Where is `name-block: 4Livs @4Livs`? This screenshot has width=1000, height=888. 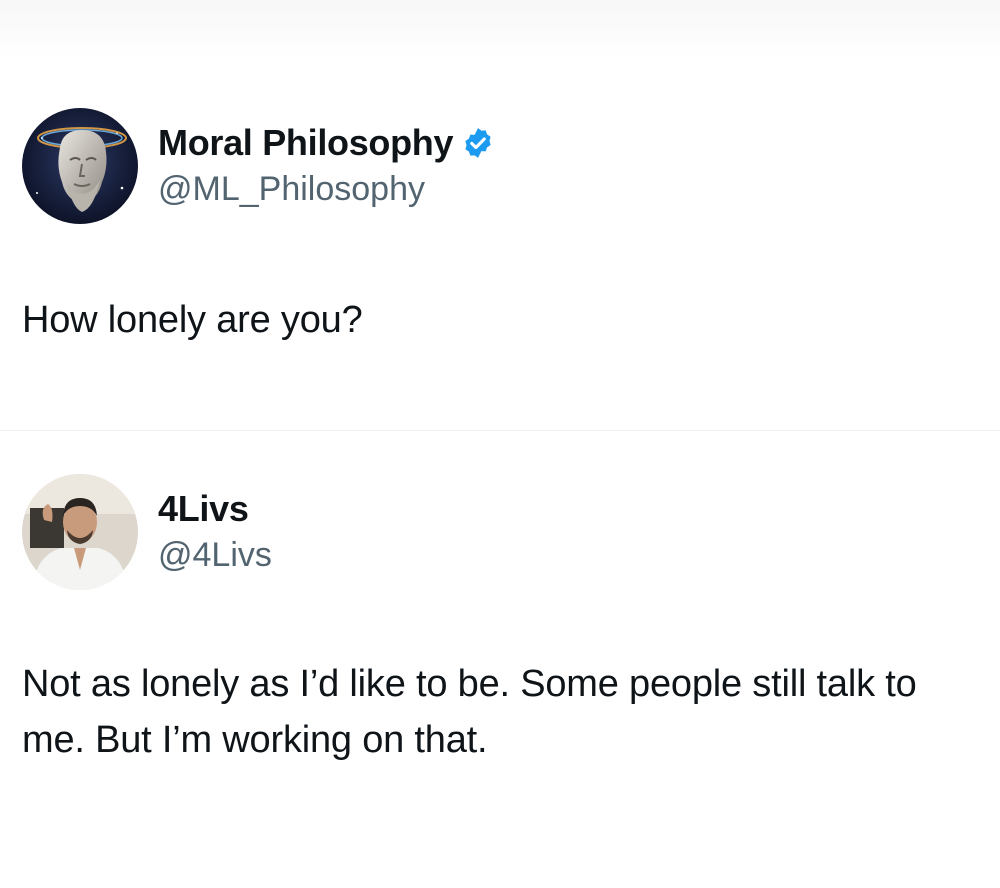 name-block: 4Livs @4Livs is located at coordinates (215, 532).